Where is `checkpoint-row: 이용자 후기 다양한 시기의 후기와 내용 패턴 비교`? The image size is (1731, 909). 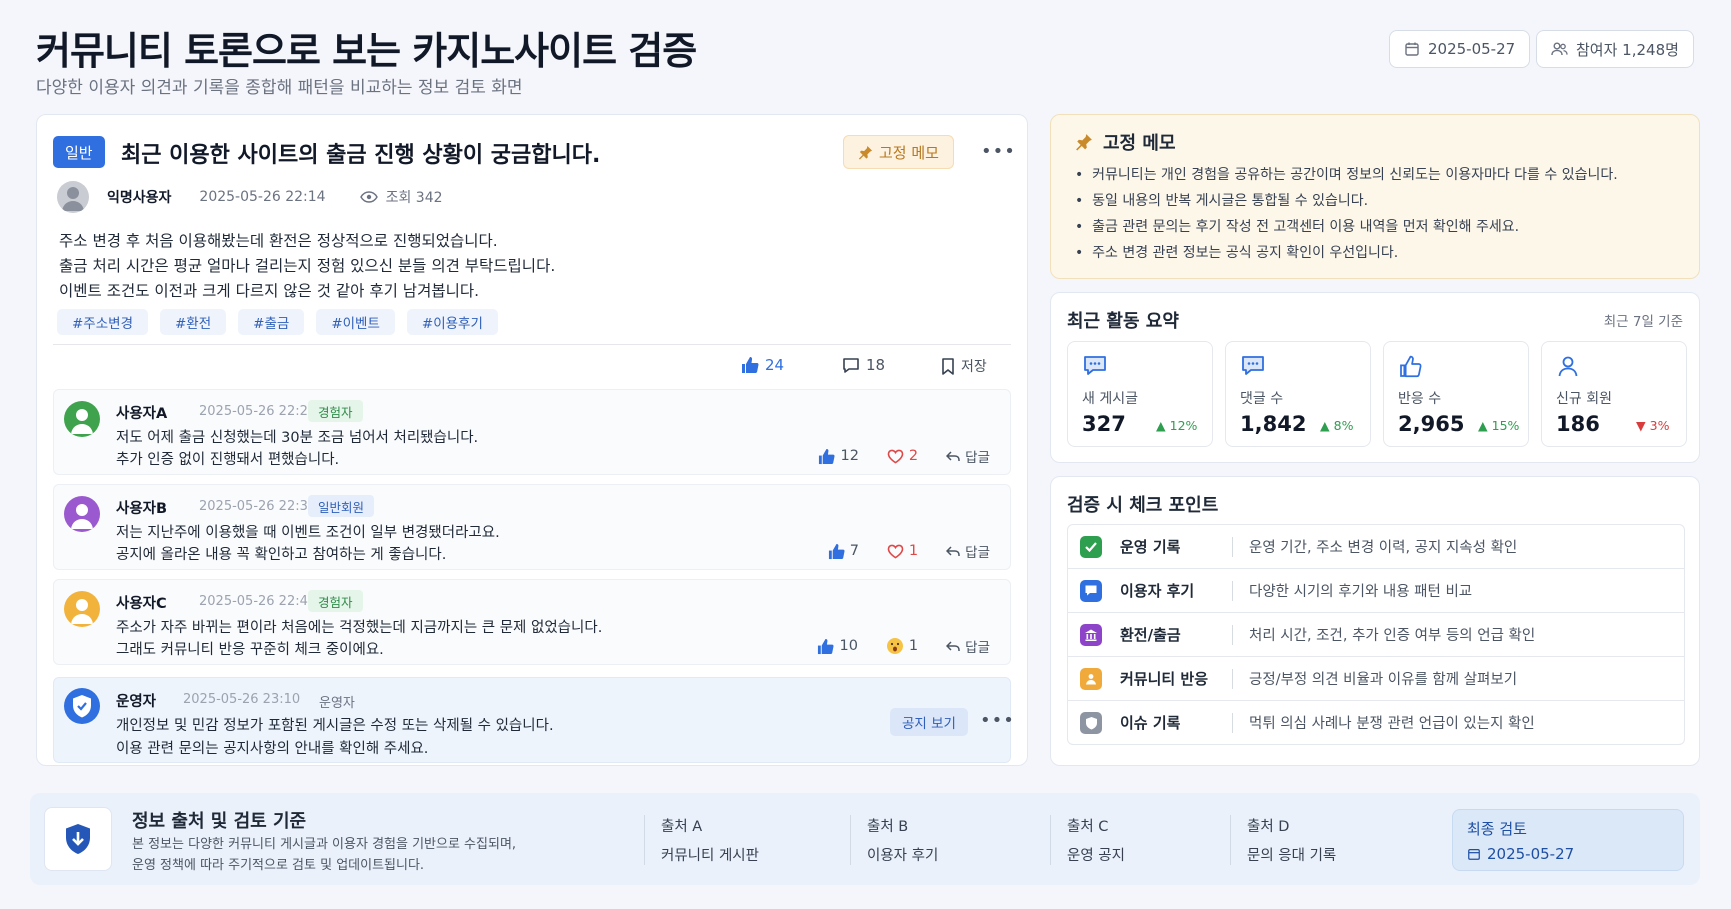 checkpoint-row: 이용자 후기 다양한 시기의 후기와 내용 패턴 비교 is located at coordinates (1376, 590).